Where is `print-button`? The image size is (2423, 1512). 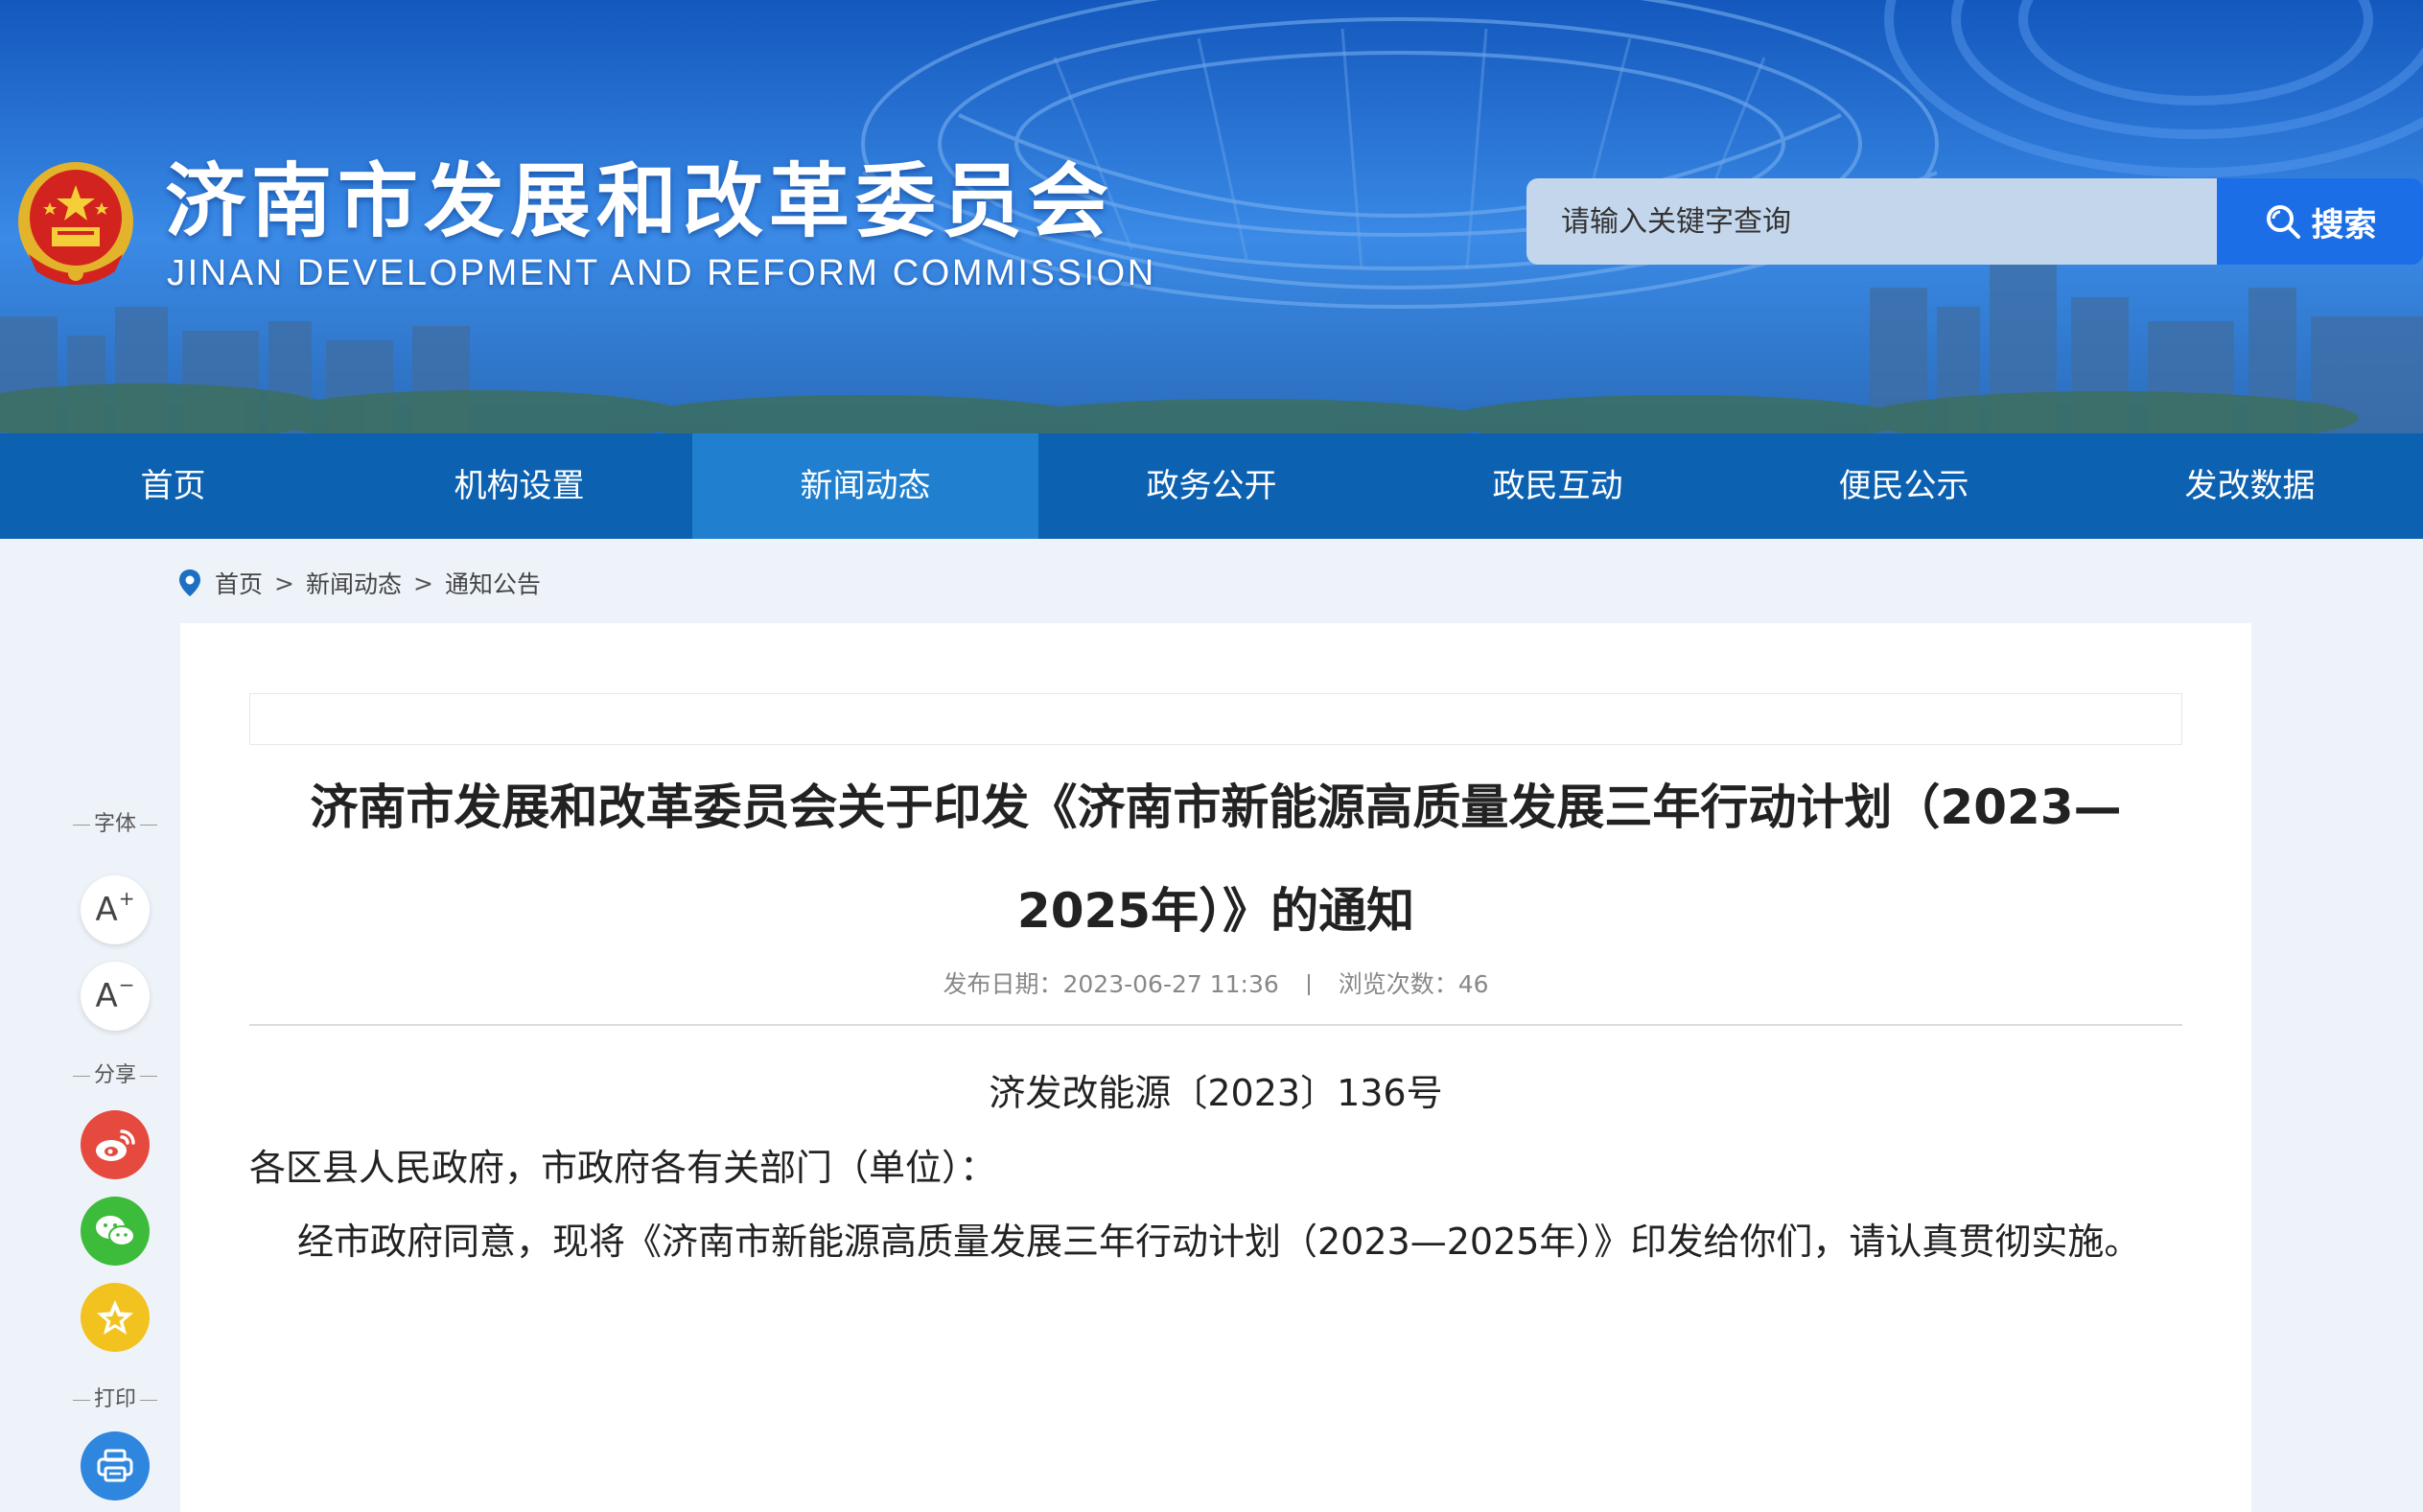 print-button is located at coordinates (115, 1465).